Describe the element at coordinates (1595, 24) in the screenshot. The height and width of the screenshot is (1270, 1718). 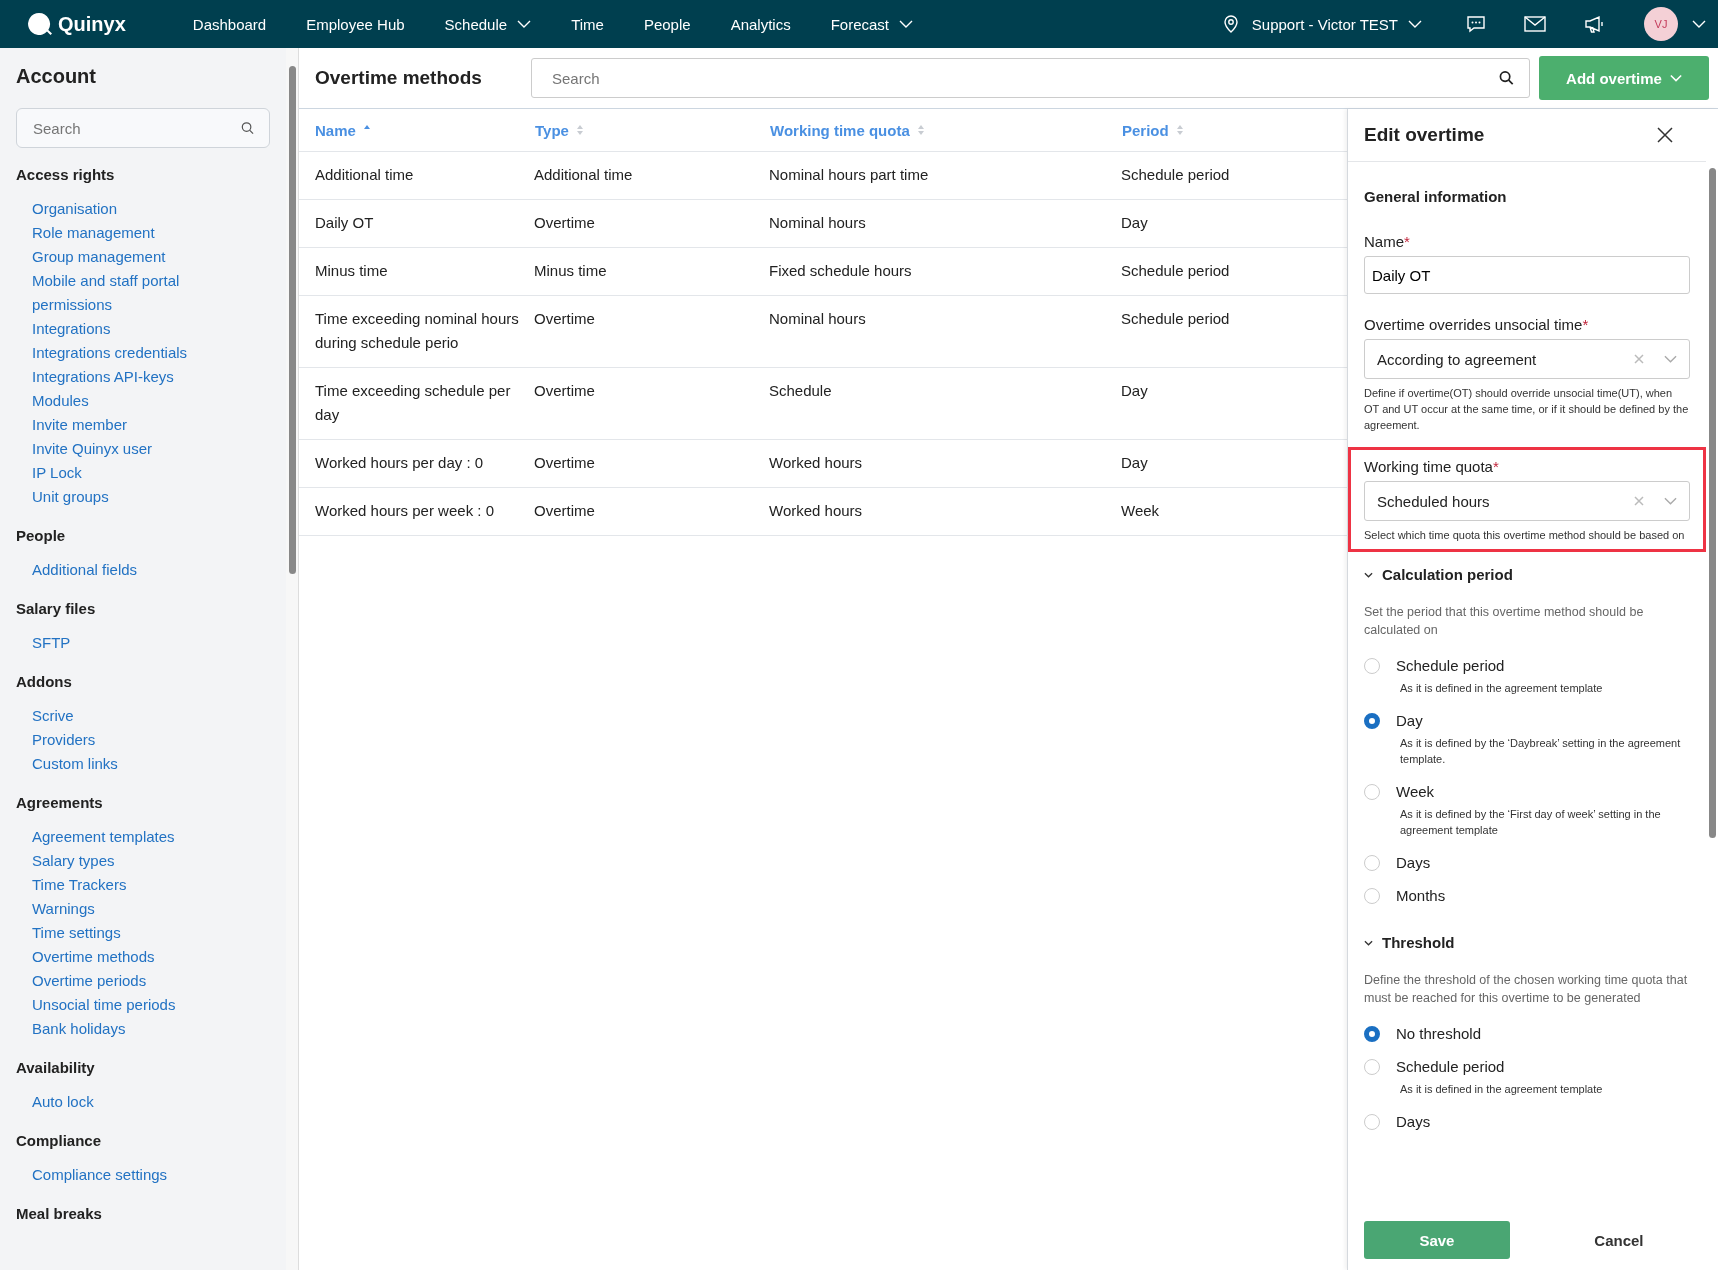
I see `megaphone-icon` at that location.